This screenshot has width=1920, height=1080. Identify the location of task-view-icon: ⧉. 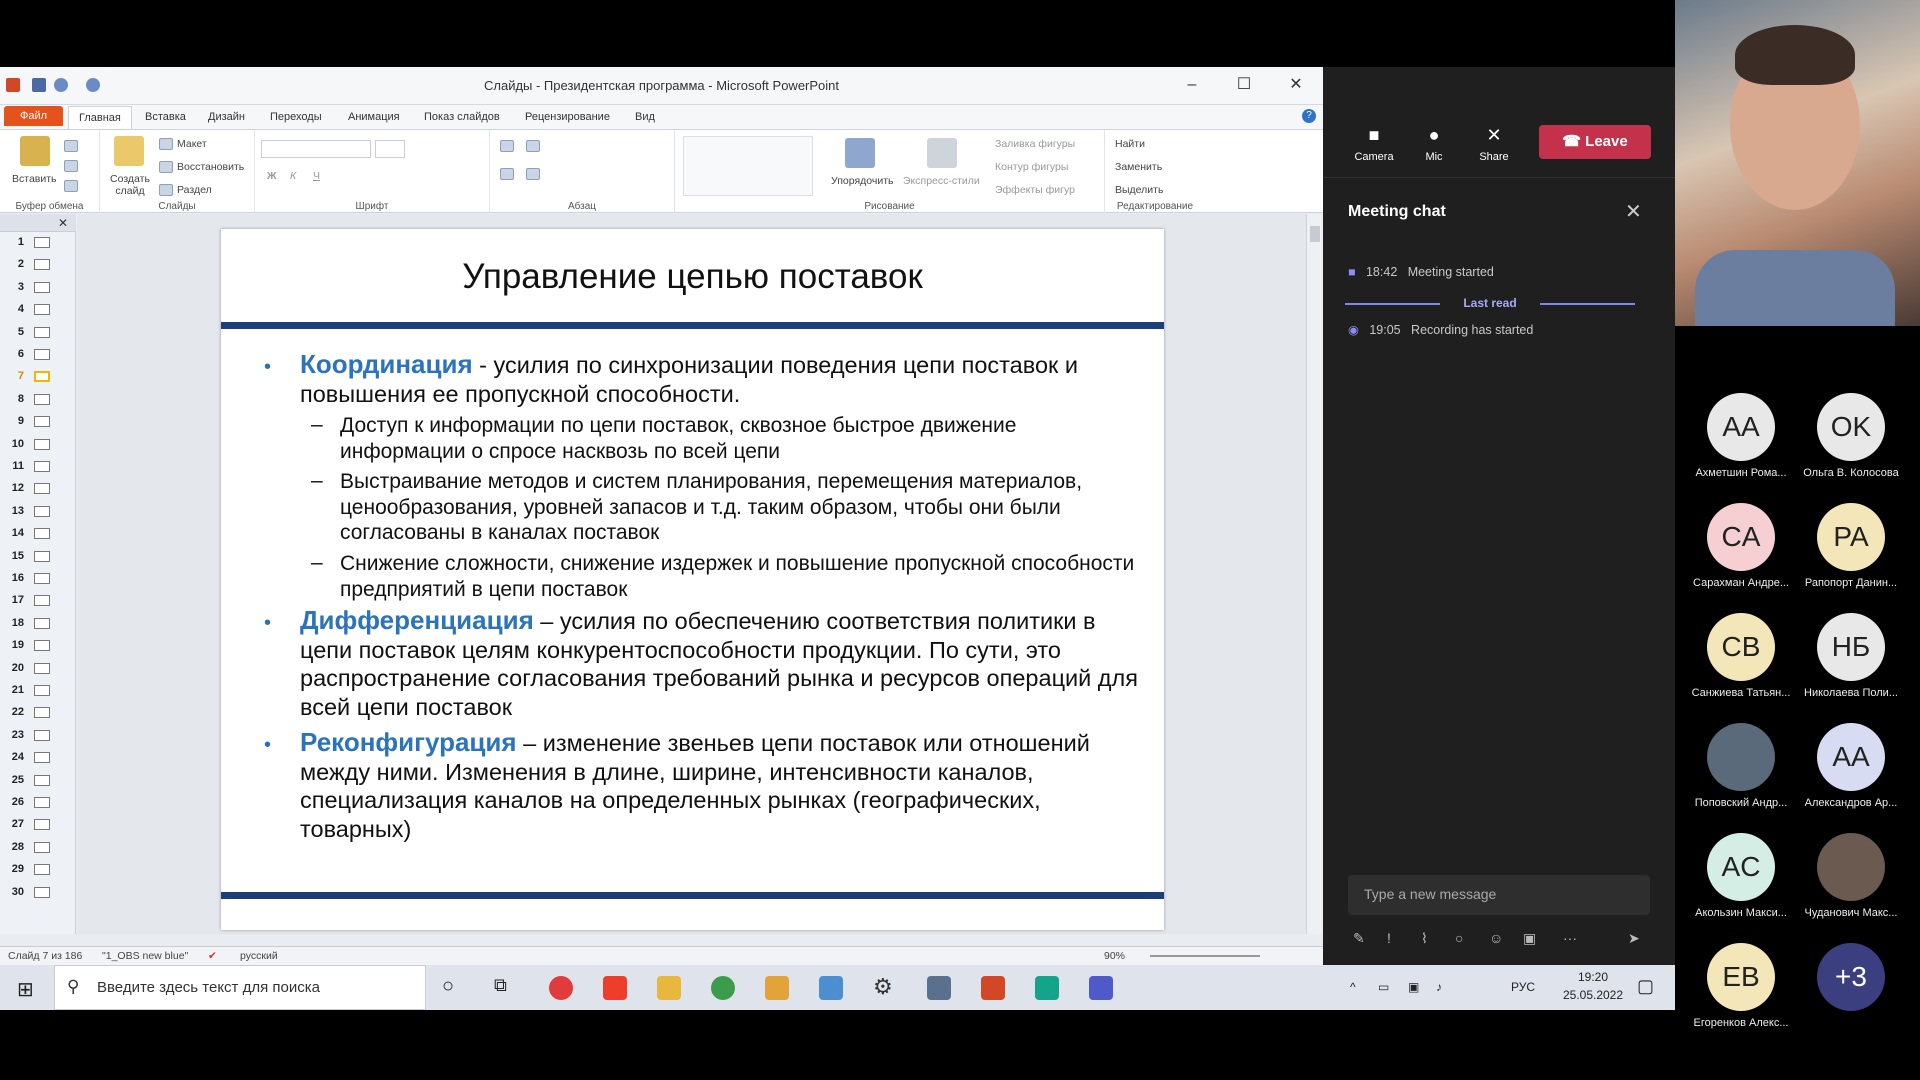
(500, 985).